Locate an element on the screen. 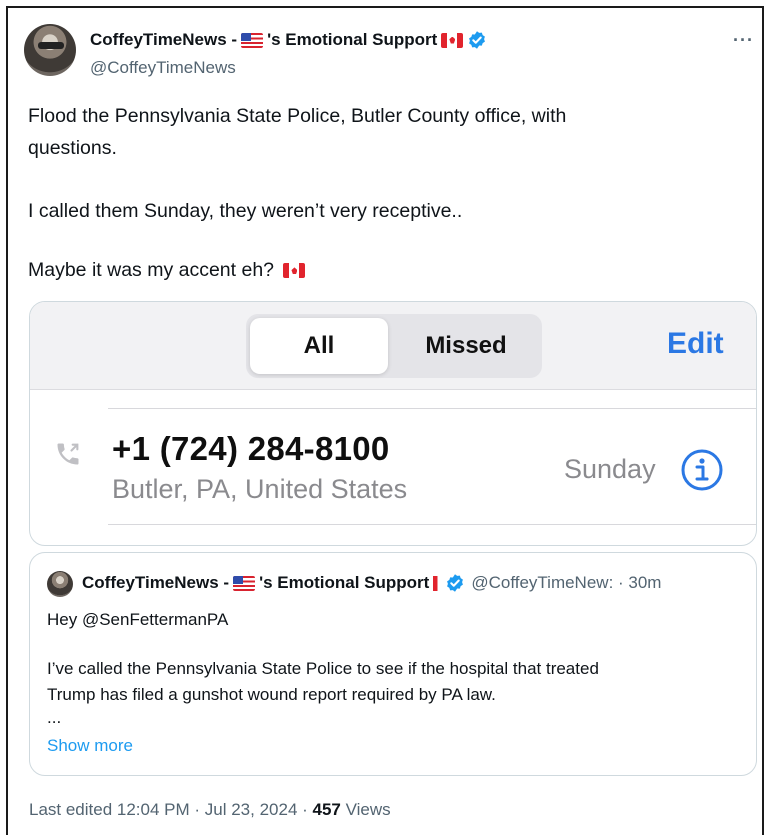 This screenshot has height=835, width=766. quoted-author-name-prefix: CoffeyTimeNews - is located at coordinates (156, 582).